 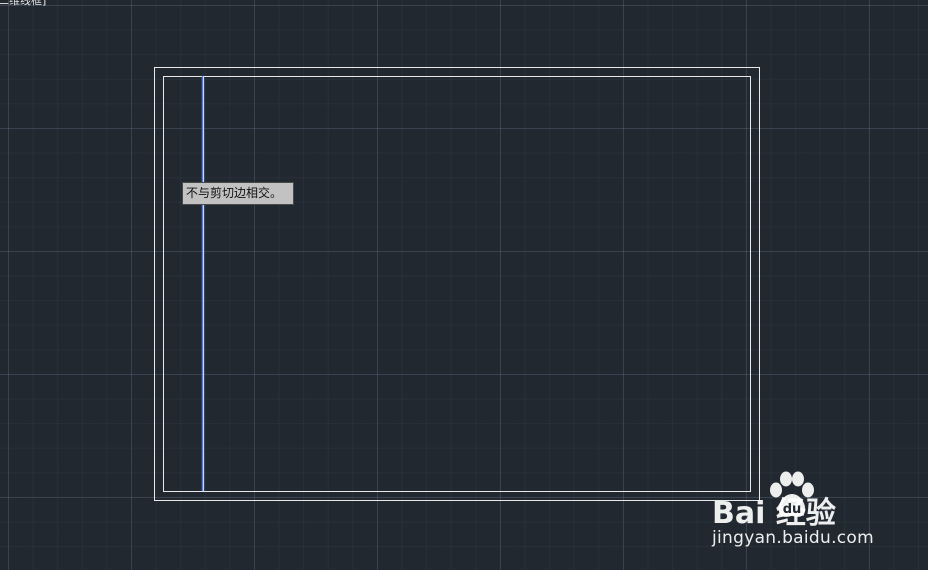 What do you see at coordinates (793, 538) in the screenshot?
I see `watermark-url: jingyan.baidu.com` at bounding box center [793, 538].